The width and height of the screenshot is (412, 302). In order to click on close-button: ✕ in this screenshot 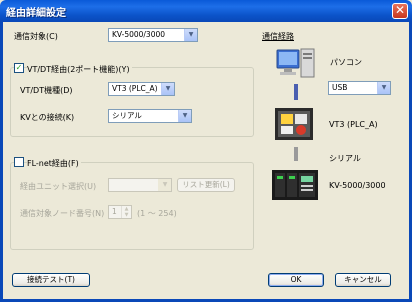, I will do `click(400, 11)`.